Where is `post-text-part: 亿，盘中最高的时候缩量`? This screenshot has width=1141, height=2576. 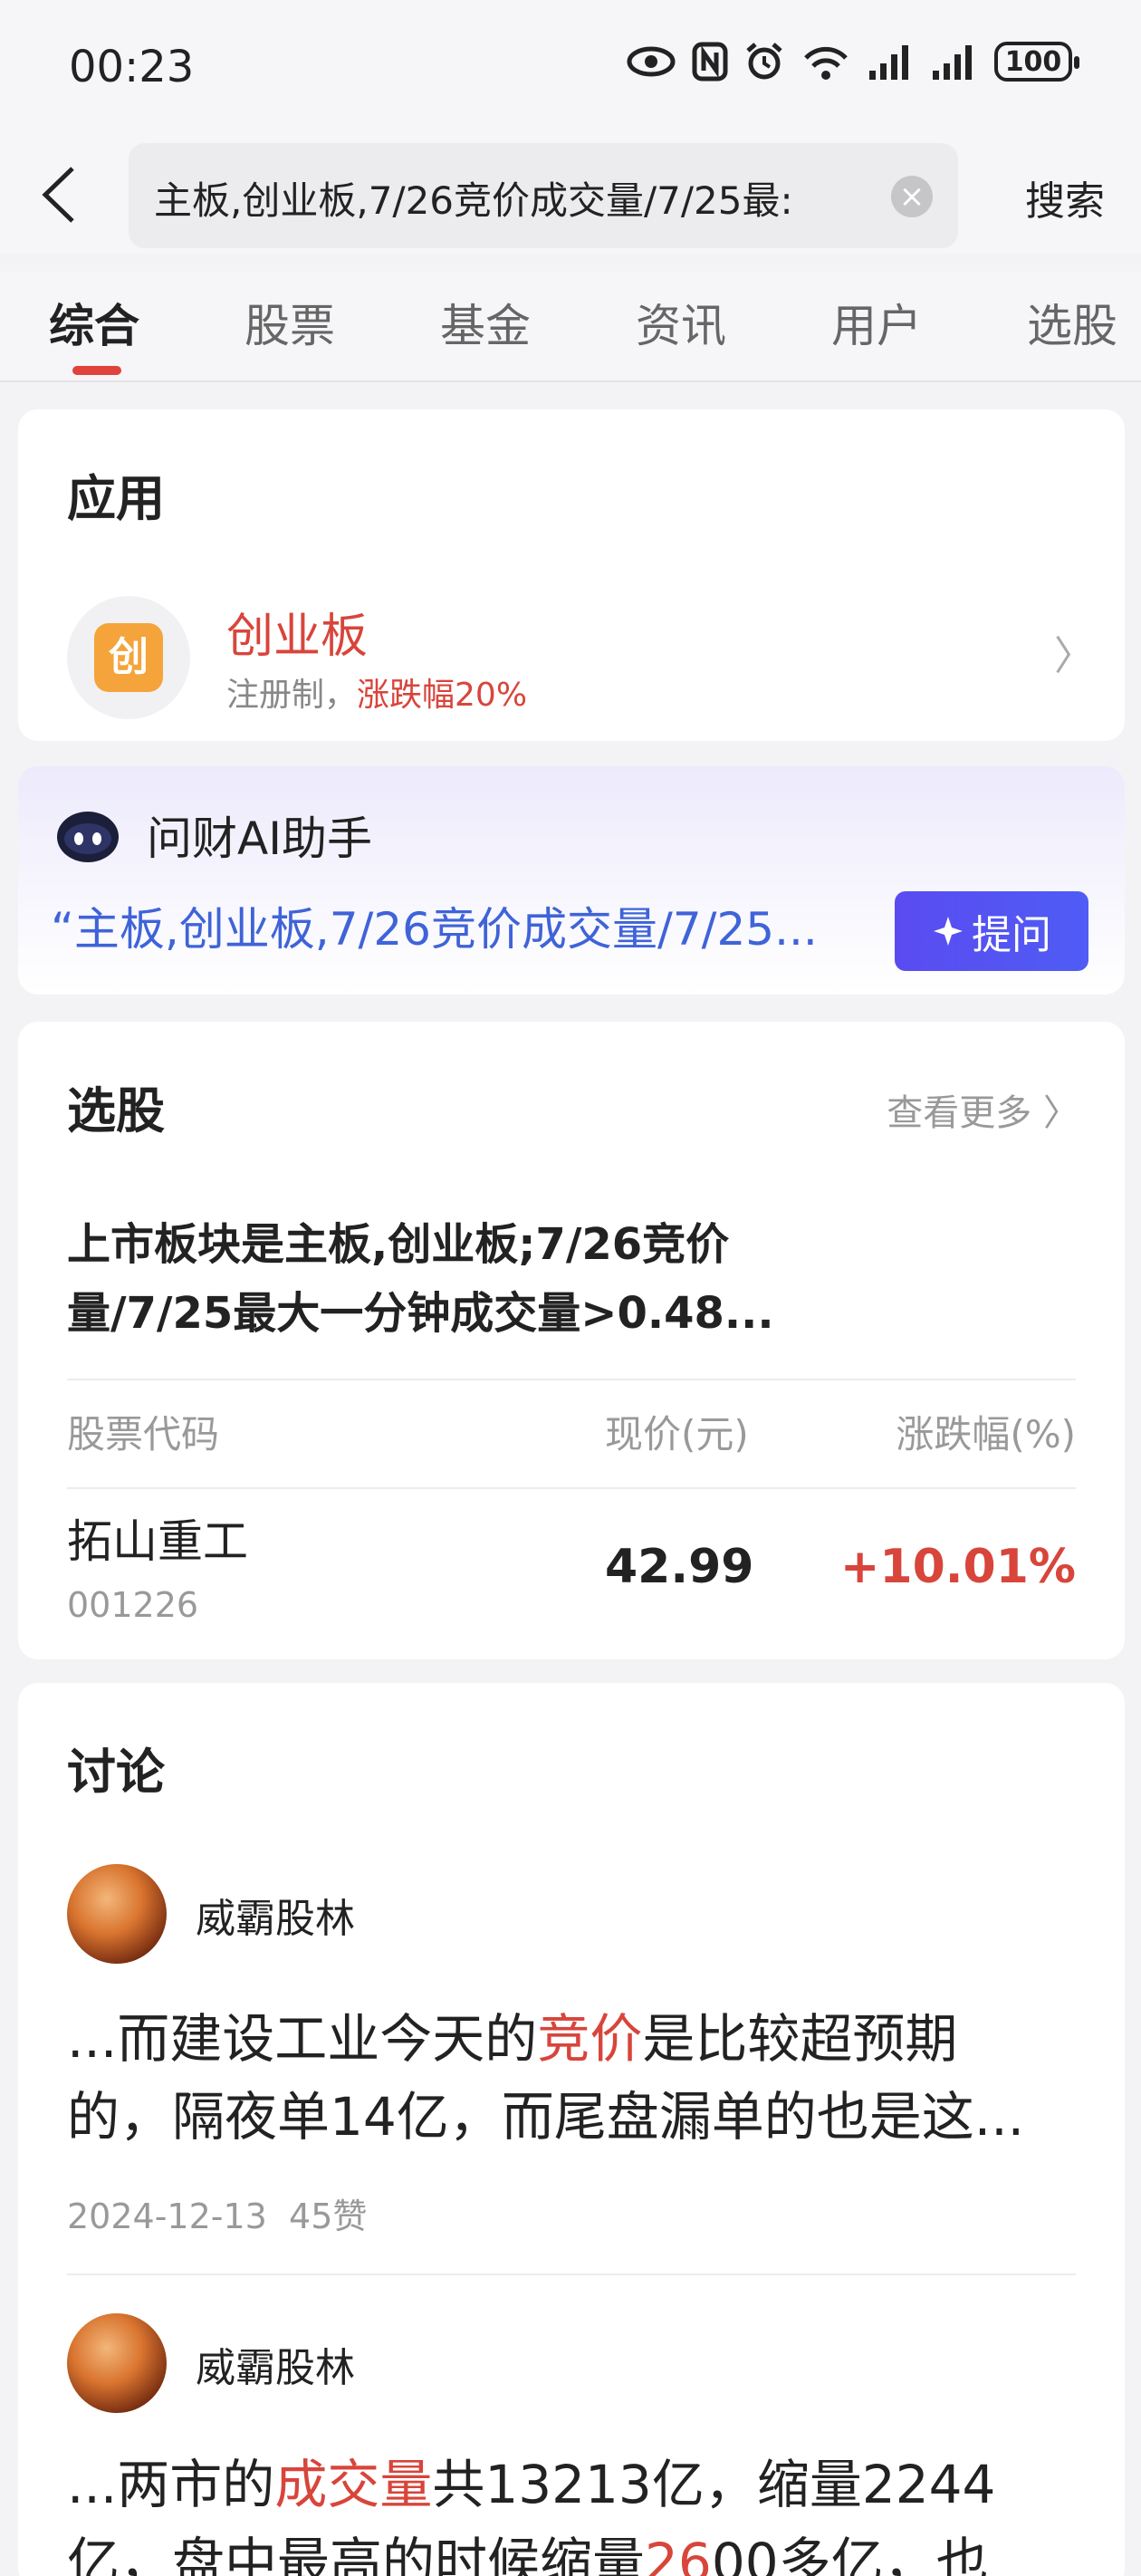 post-text-part: 亿，盘中最高的时候缩量 is located at coordinates (356, 2554).